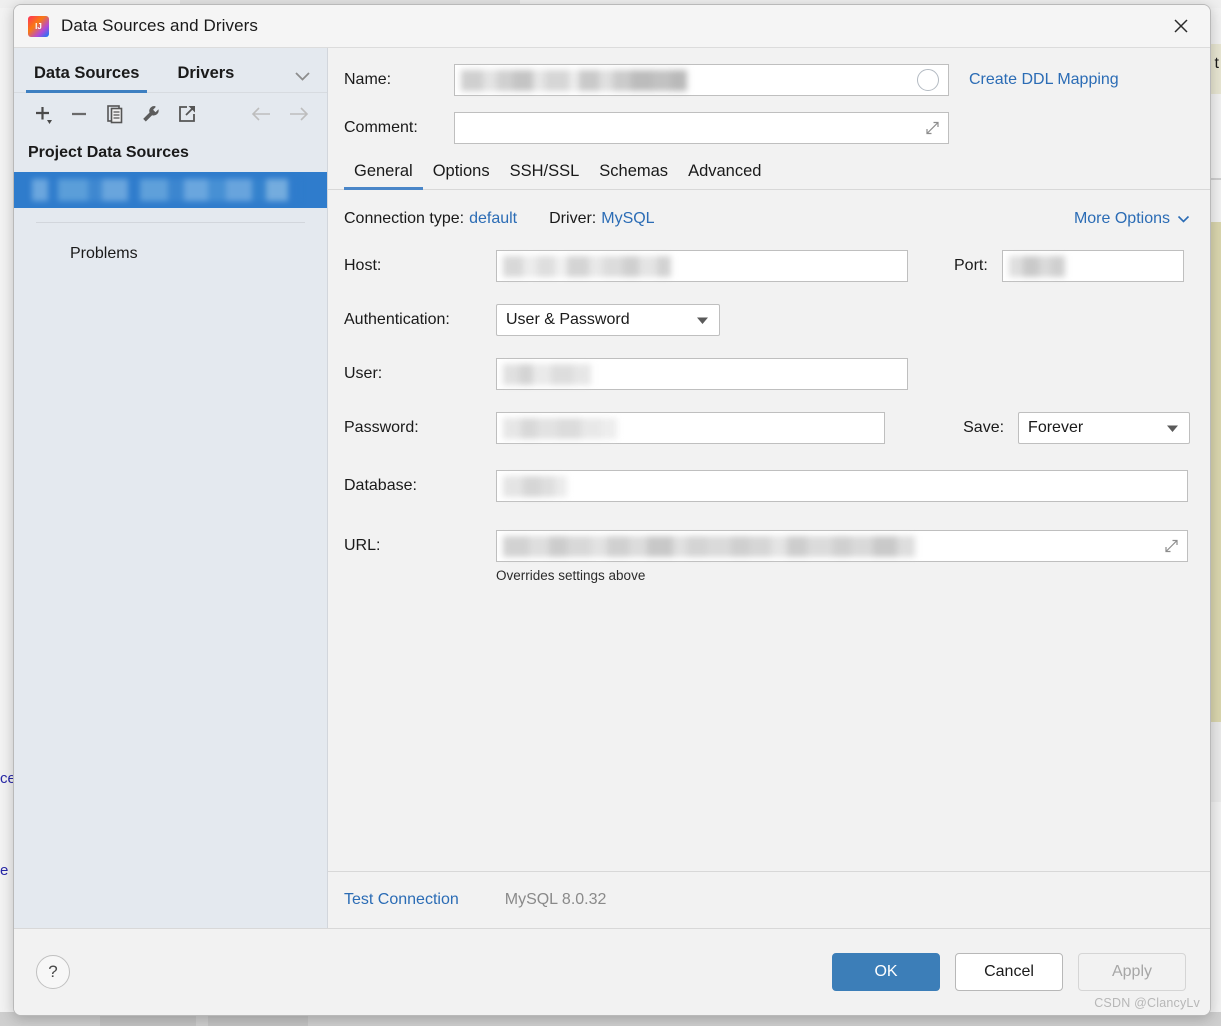 This screenshot has width=1221, height=1026. Describe the element at coordinates (547, 374) in the screenshot. I see `redacted-user-value` at that location.